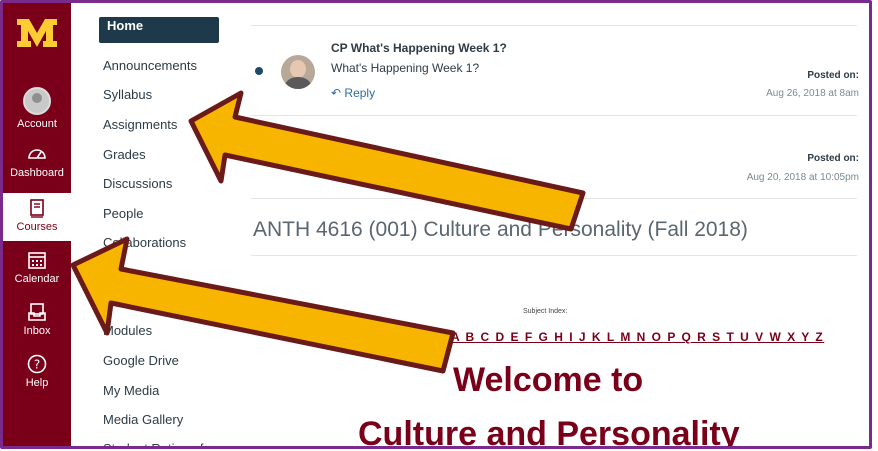 This screenshot has height=451, width=878. I want to click on inbox-icon, so click(37, 312).